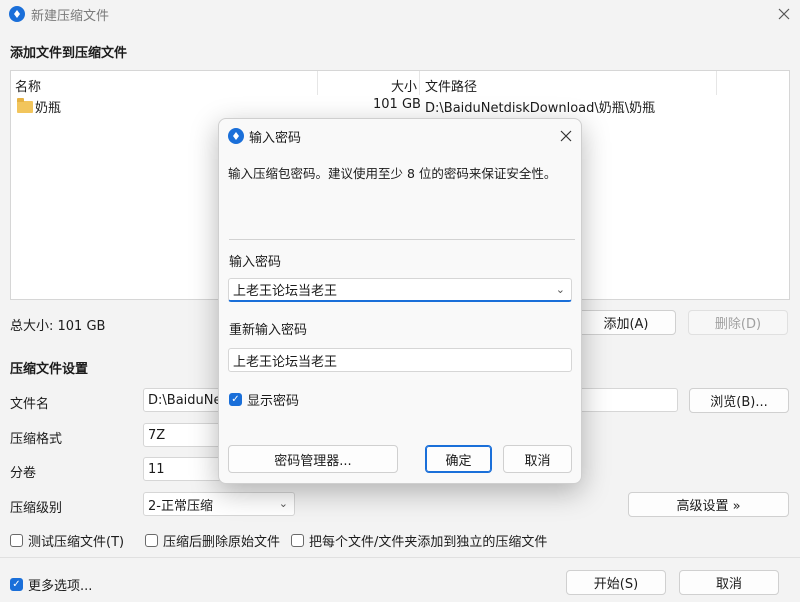 This screenshot has width=800, height=602. I want to click on dialog-logo-icon, so click(236, 136).